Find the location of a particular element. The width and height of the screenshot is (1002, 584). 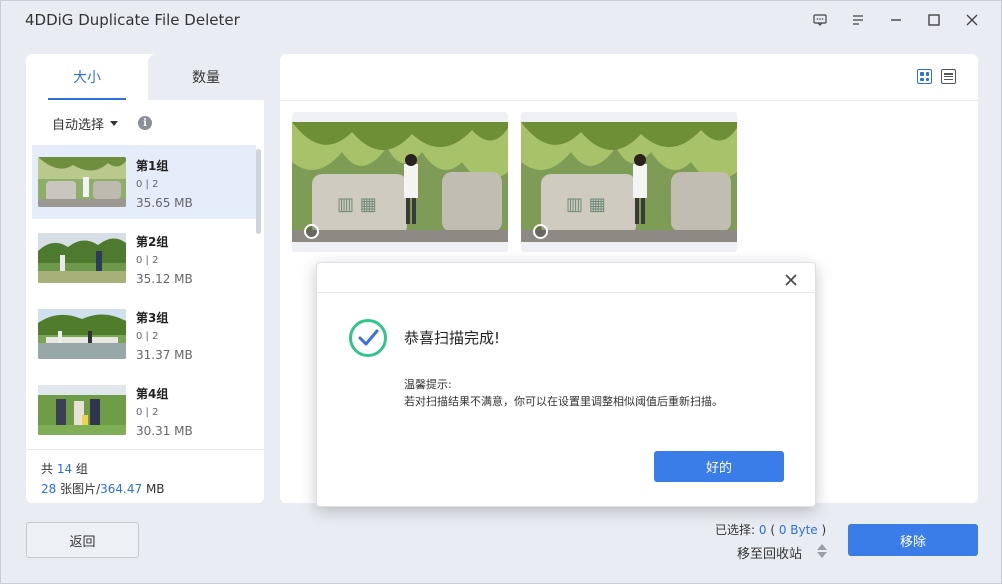

group-size: 31.37 MB is located at coordinates (164, 355).